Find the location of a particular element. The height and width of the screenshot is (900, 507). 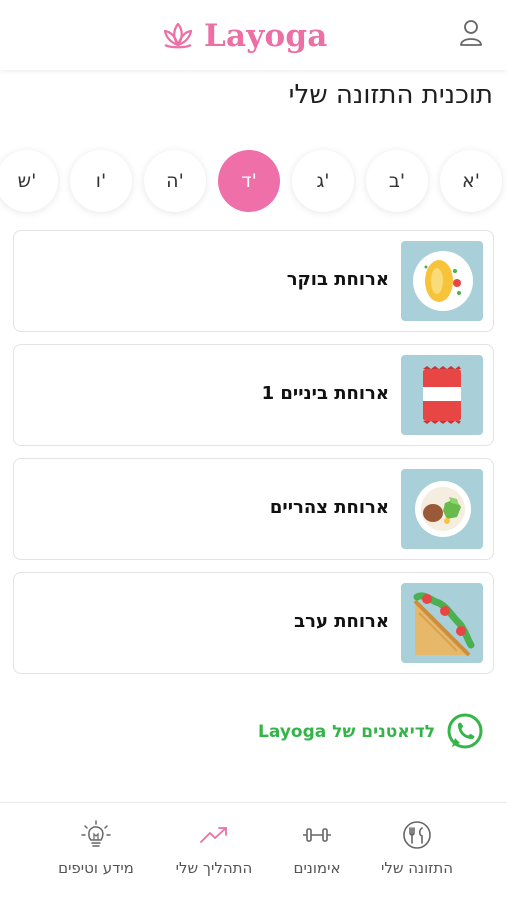

snack-bag-icon is located at coordinates (442, 395).